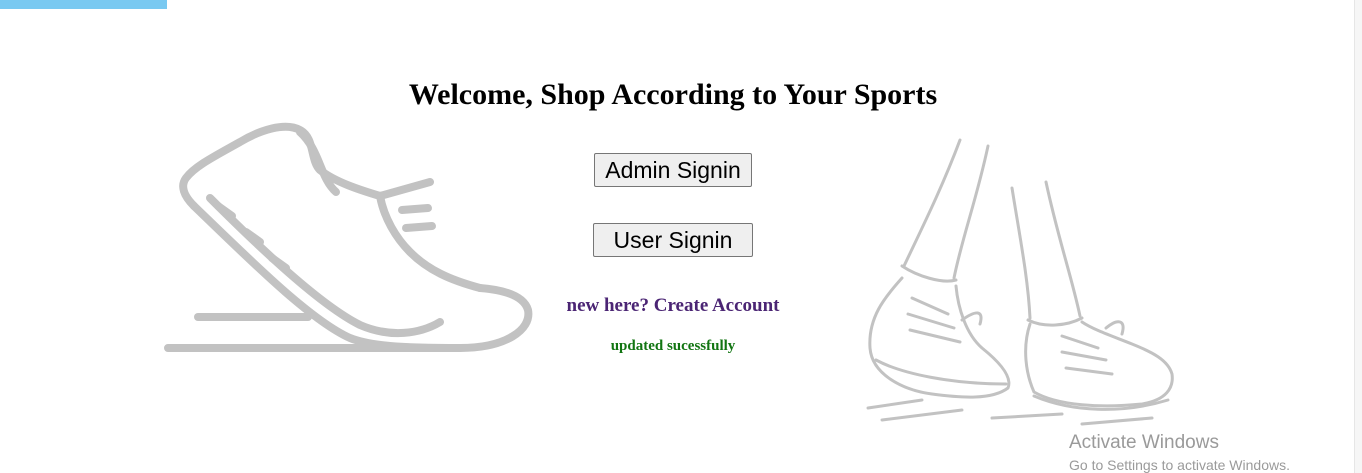  What do you see at coordinates (83, 4) in the screenshot?
I see `top-accent-bar` at bounding box center [83, 4].